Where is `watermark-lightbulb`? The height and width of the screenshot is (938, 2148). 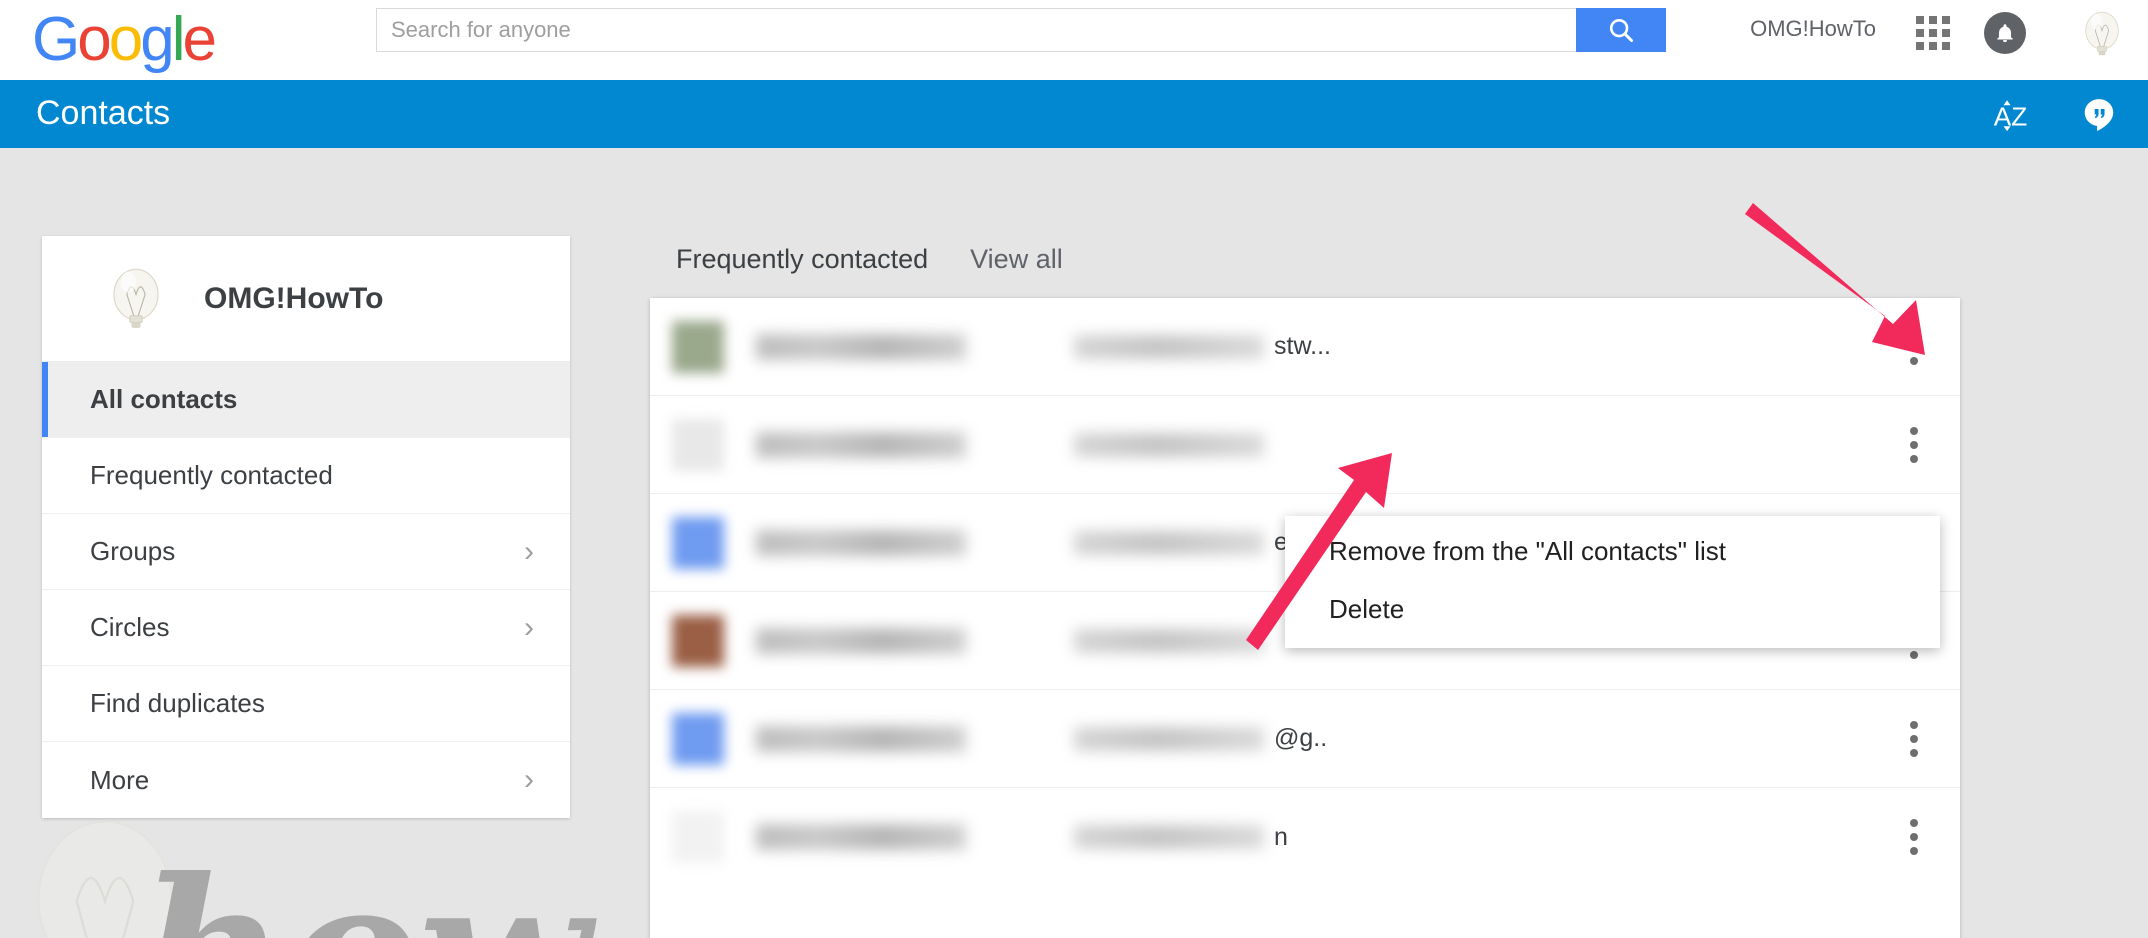
watermark-lightbulb is located at coordinates (105, 879).